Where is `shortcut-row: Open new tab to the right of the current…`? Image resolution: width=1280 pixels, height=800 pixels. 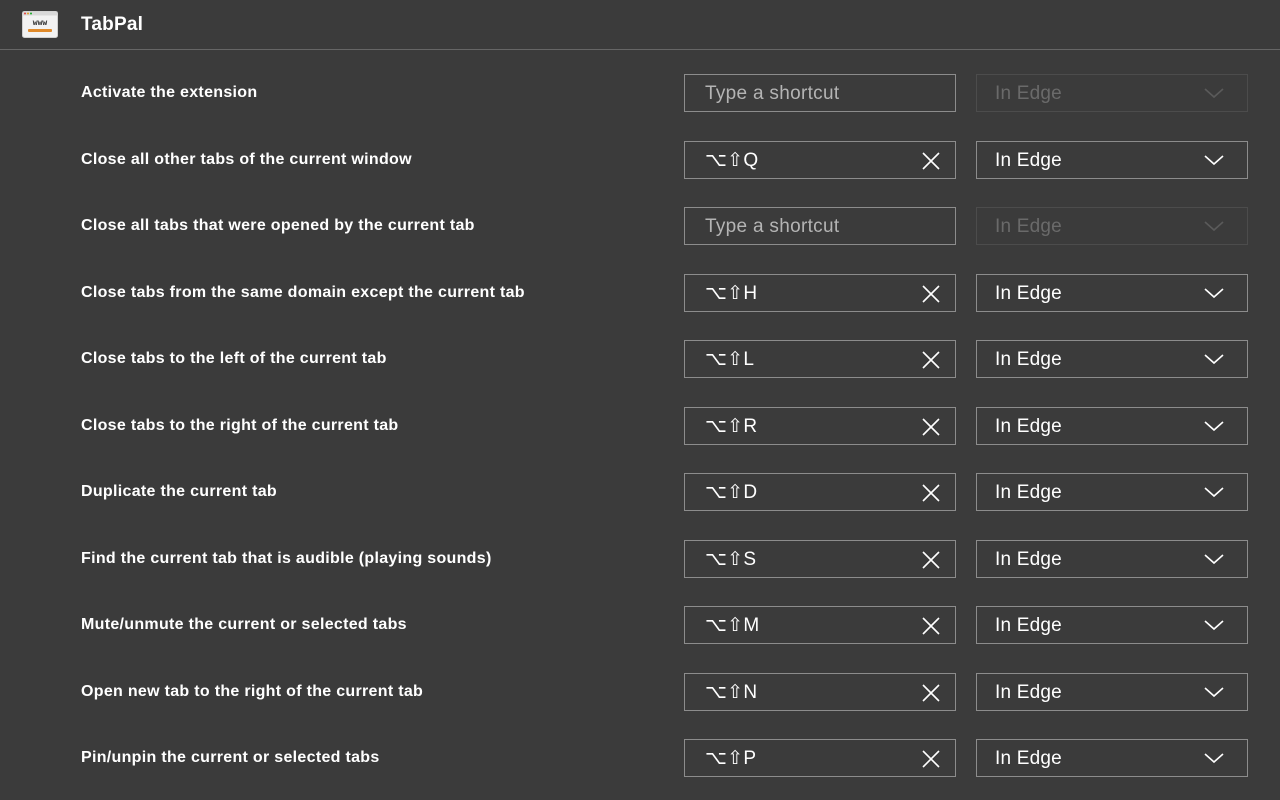
shortcut-row: Open new tab to the right of the current… is located at coordinates (640, 692).